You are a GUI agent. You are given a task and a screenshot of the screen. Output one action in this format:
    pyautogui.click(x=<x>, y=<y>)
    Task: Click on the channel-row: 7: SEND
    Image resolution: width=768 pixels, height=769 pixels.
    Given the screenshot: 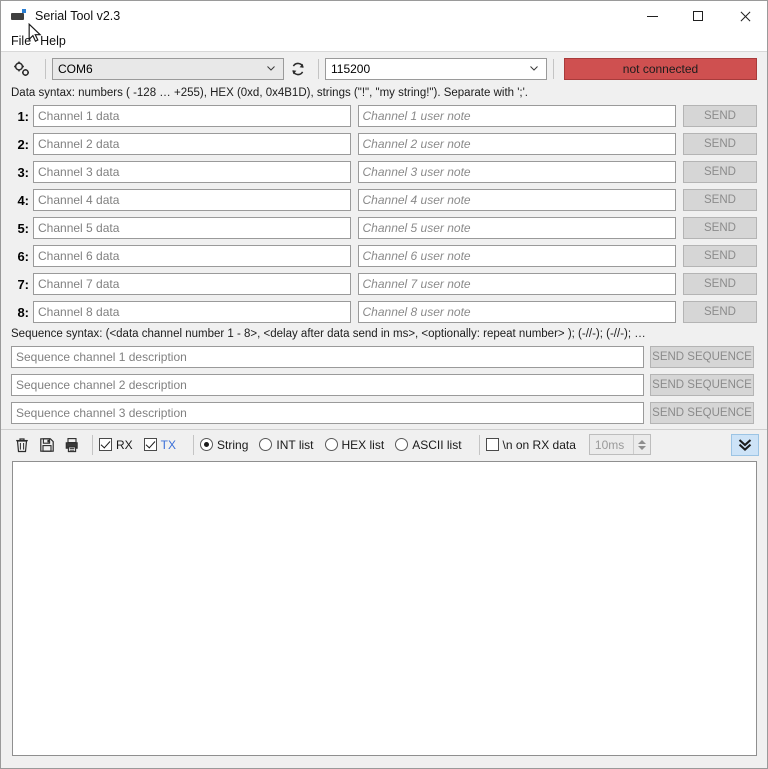 What is the action you would take?
    pyautogui.click(x=384, y=284)
    